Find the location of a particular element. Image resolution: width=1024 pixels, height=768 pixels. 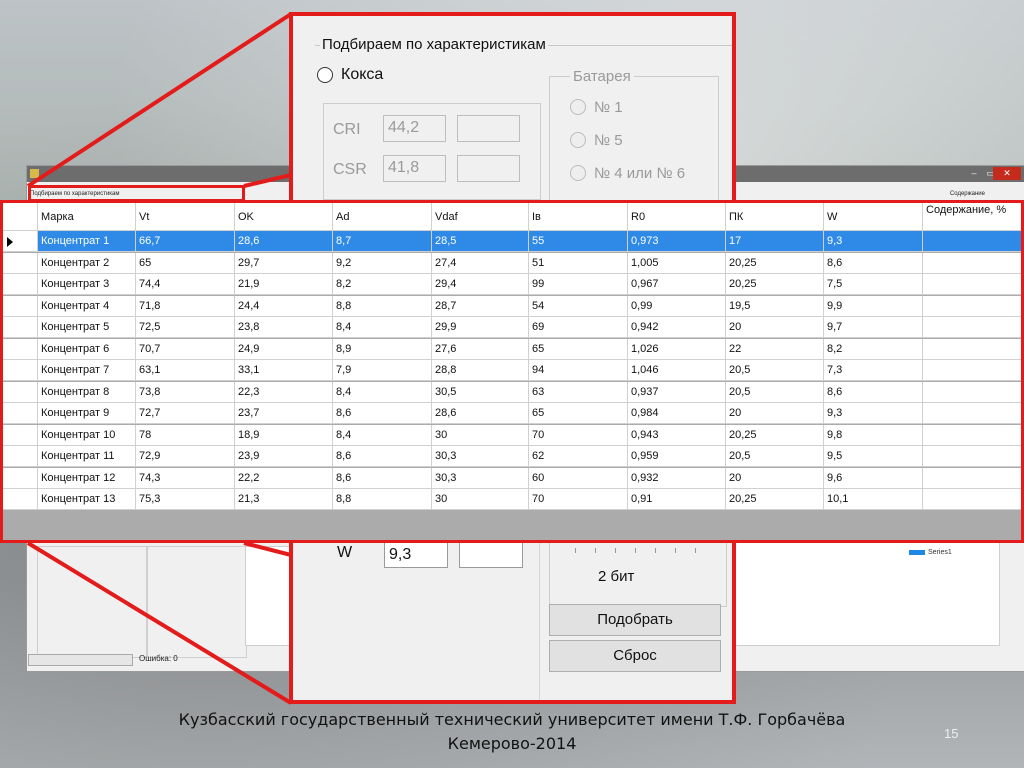

column-header-vdaf: Vdaf is located at coordinates (480, 217).